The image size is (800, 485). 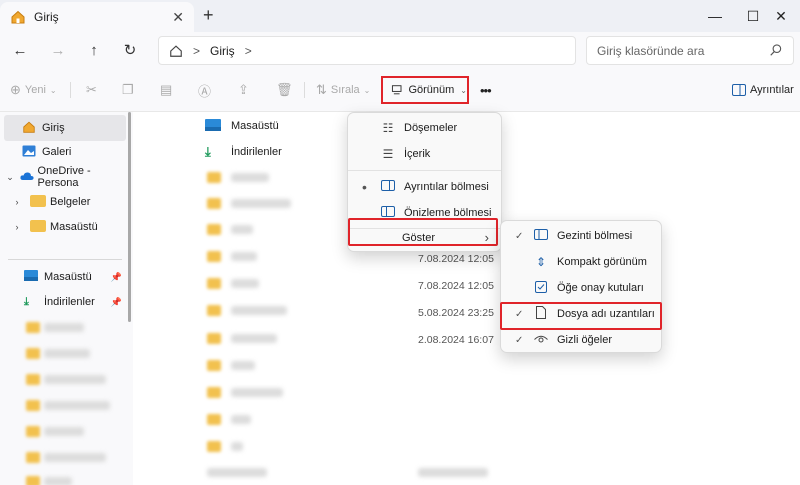 I want to click on sidebar-item-documents: › Belgeler, so click(x=61, y=202).